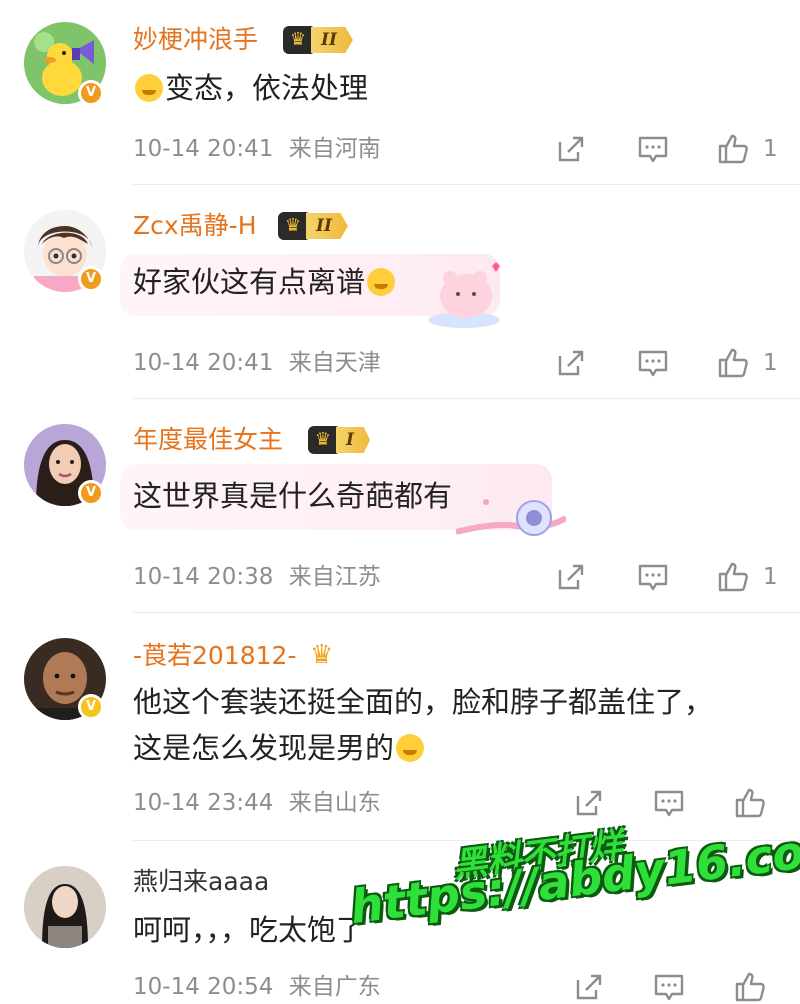  I want to click on fan-rank-badge: ♛ I, so click(339, 440).